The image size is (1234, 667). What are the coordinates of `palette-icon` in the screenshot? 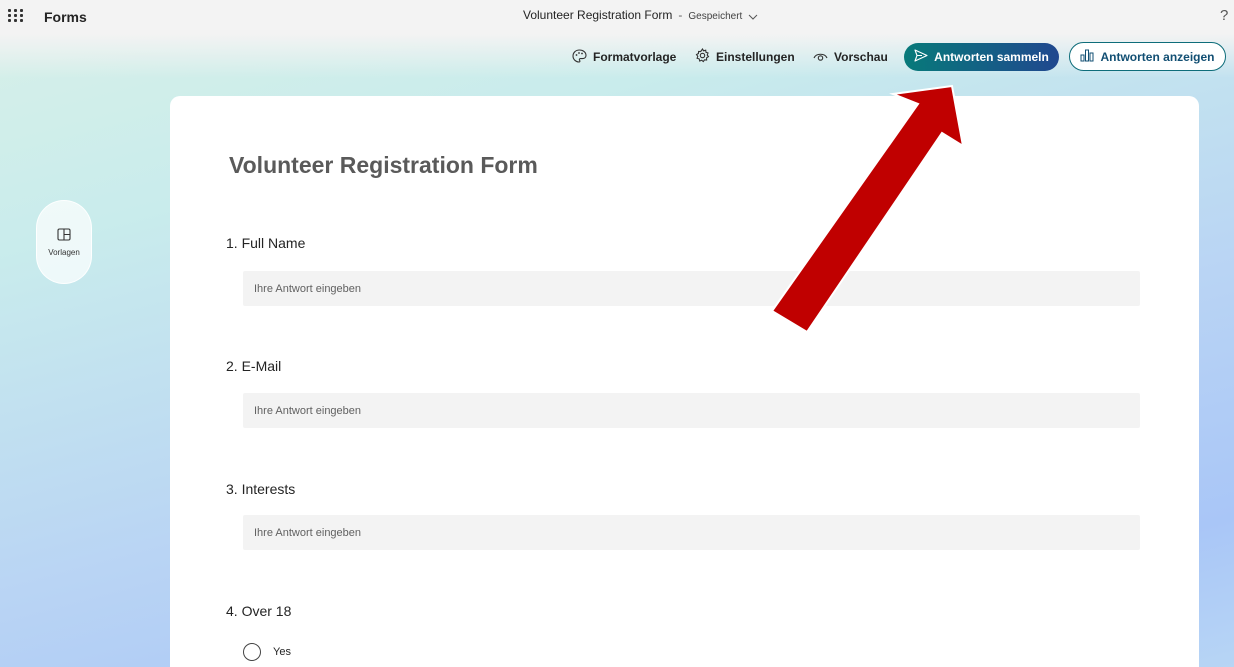 It's located at (582, 57).